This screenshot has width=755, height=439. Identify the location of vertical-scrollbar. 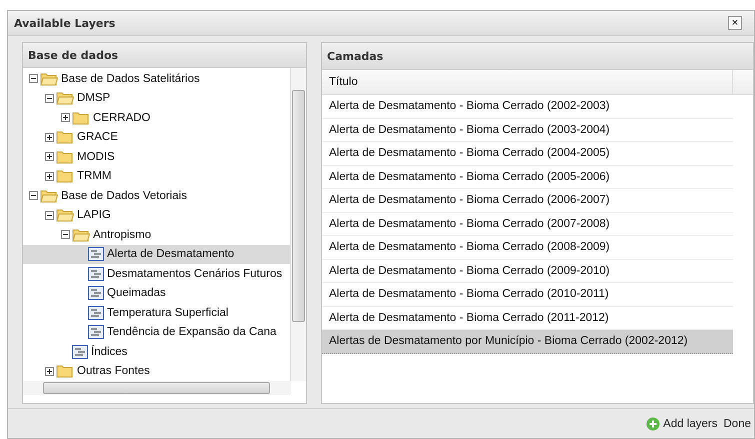
(298, 225).